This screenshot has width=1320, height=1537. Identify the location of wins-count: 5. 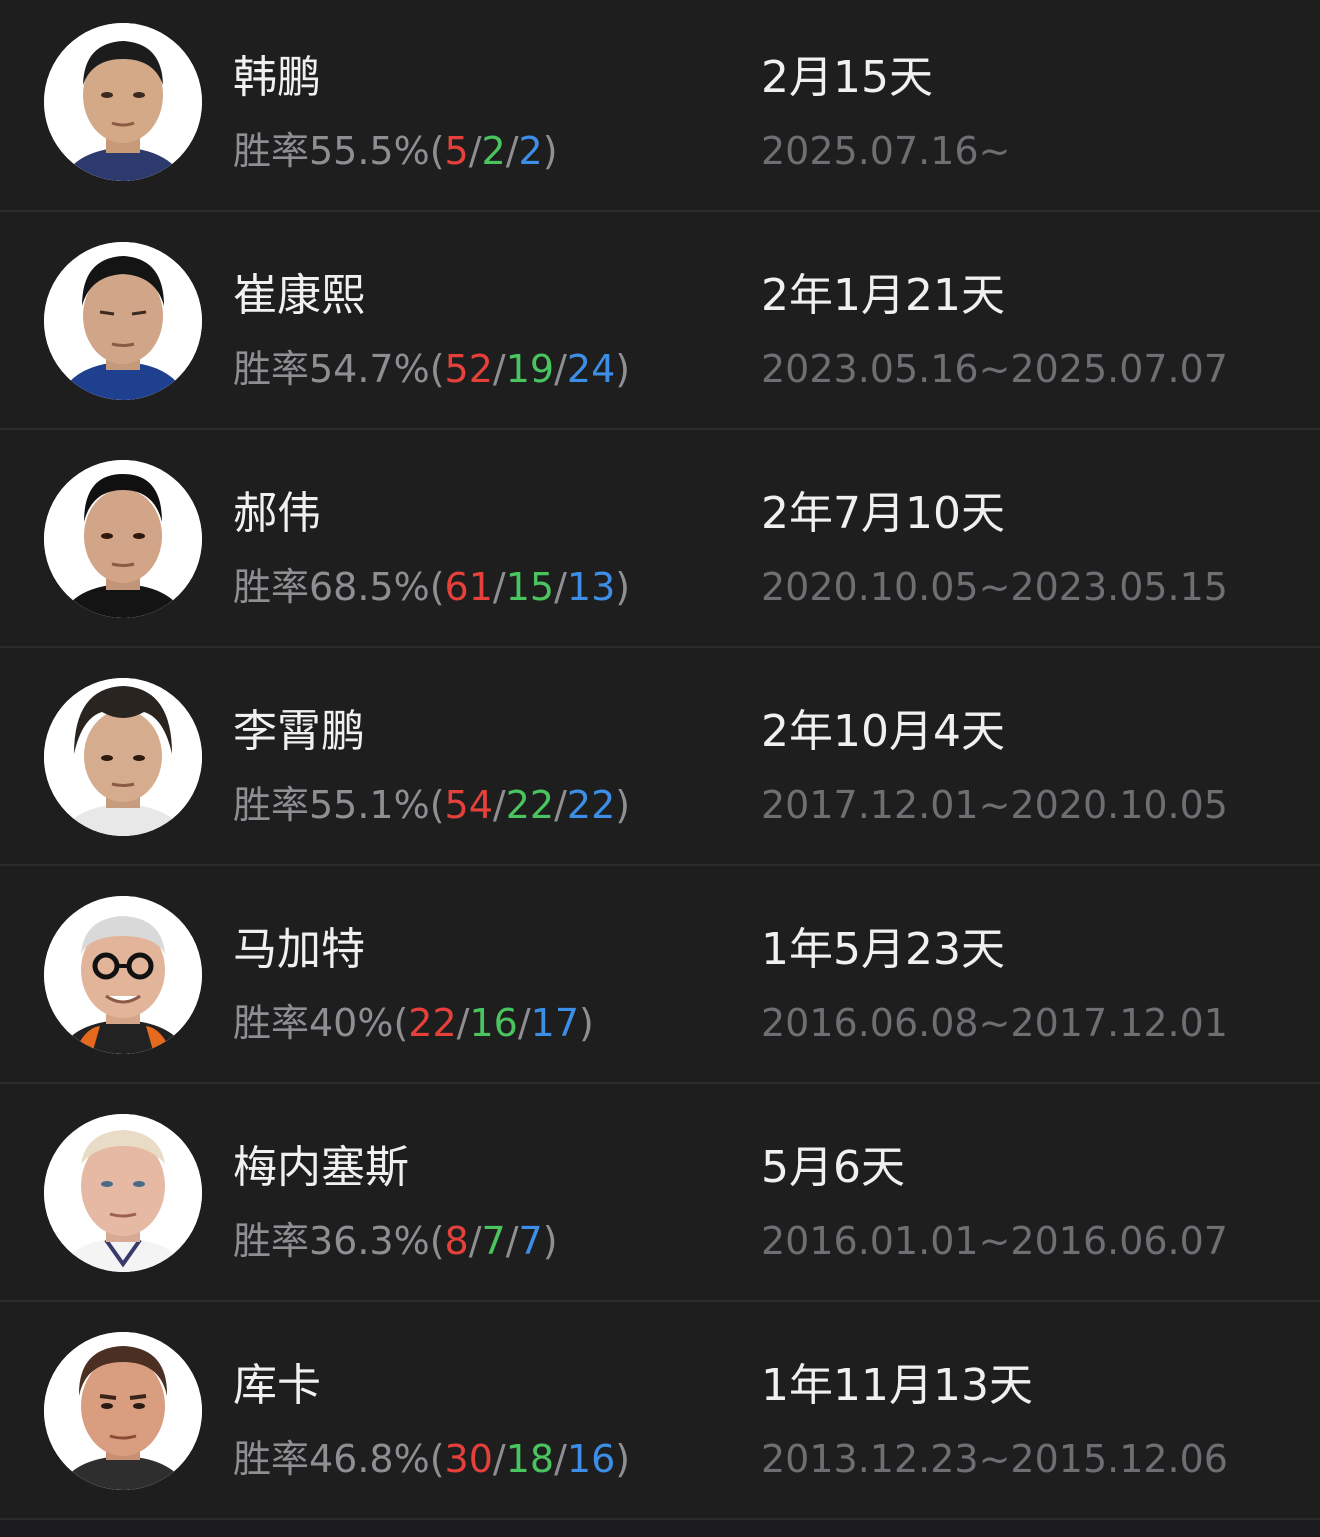
(456, 151).